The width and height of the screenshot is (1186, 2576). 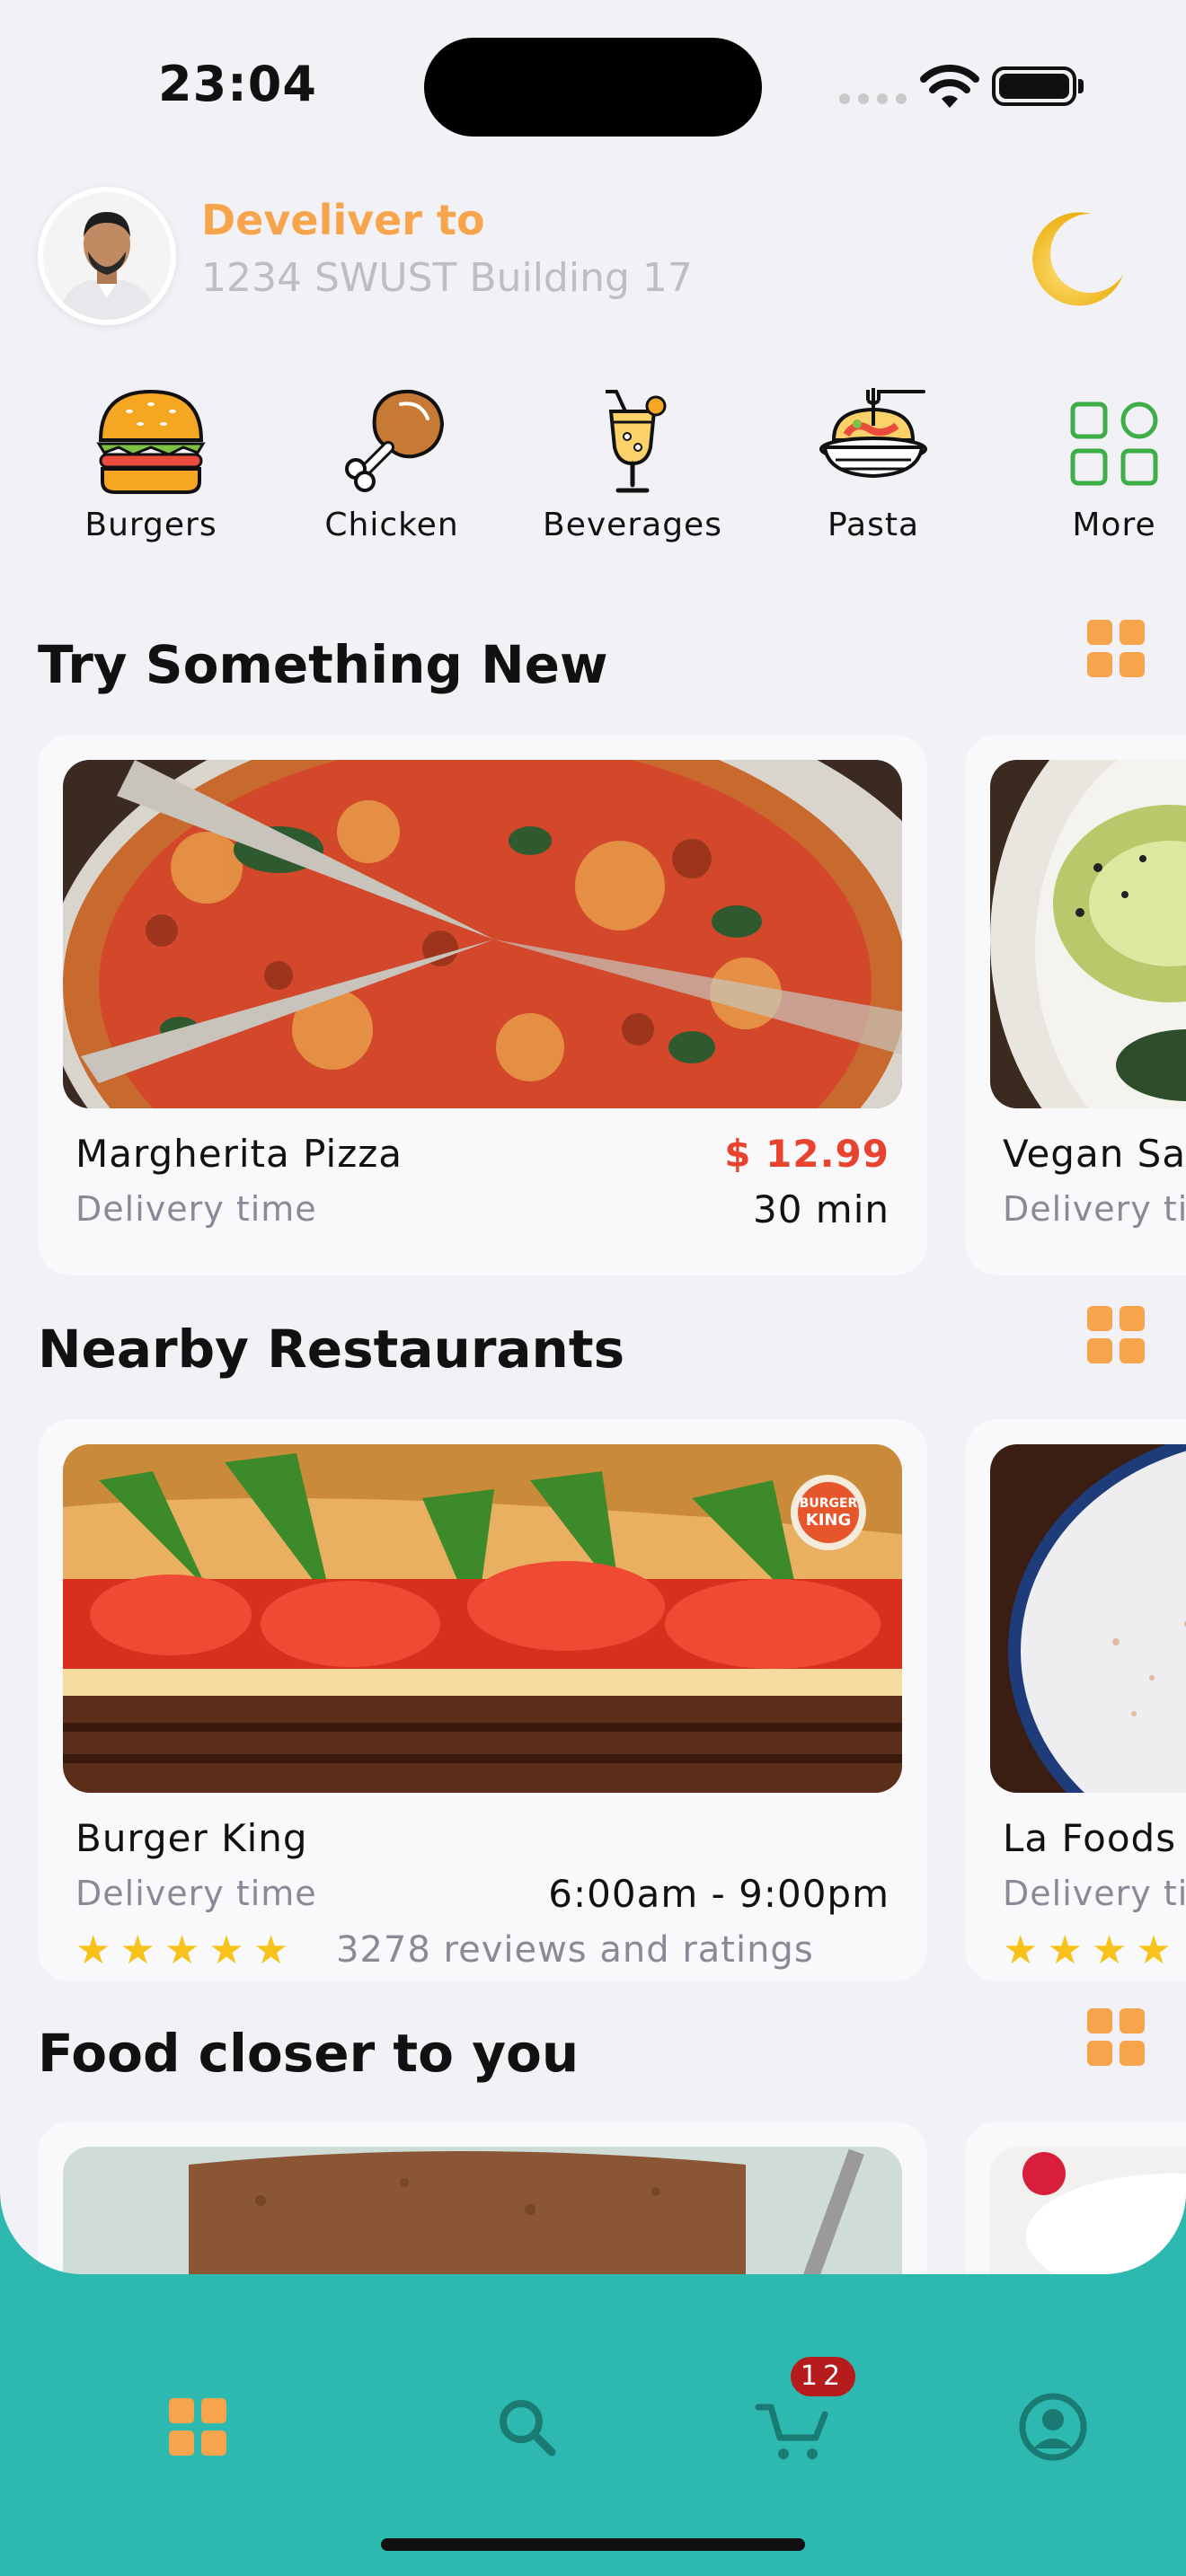 What do you see at coordinates (482, 934) in the screenshot?
I see `pizza-image` at bounding box center [482, 934].